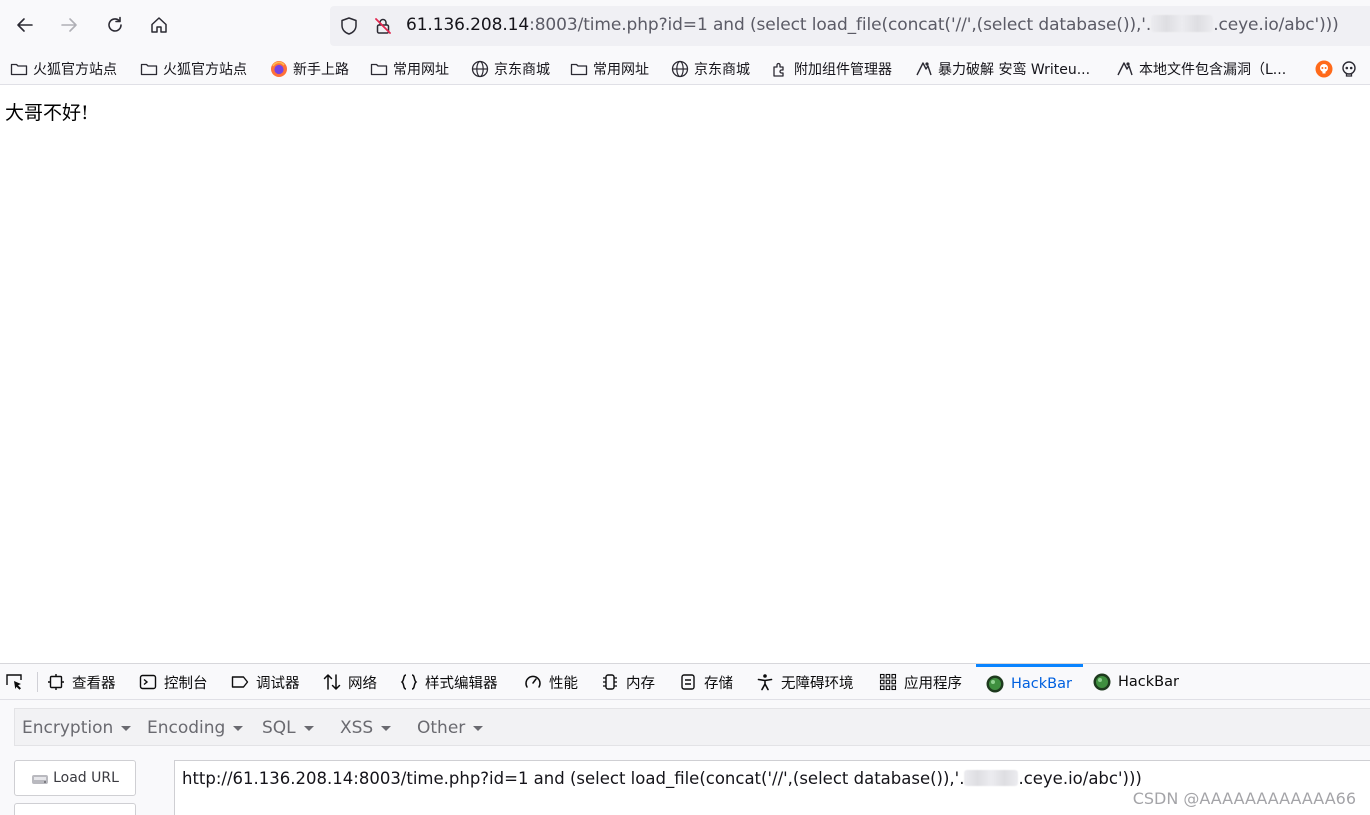 The width and height of the screenshot is (1370, 815). I want to click on watermark: CSDN @AAAAAAAAAAAA66, so click(1244, 798).